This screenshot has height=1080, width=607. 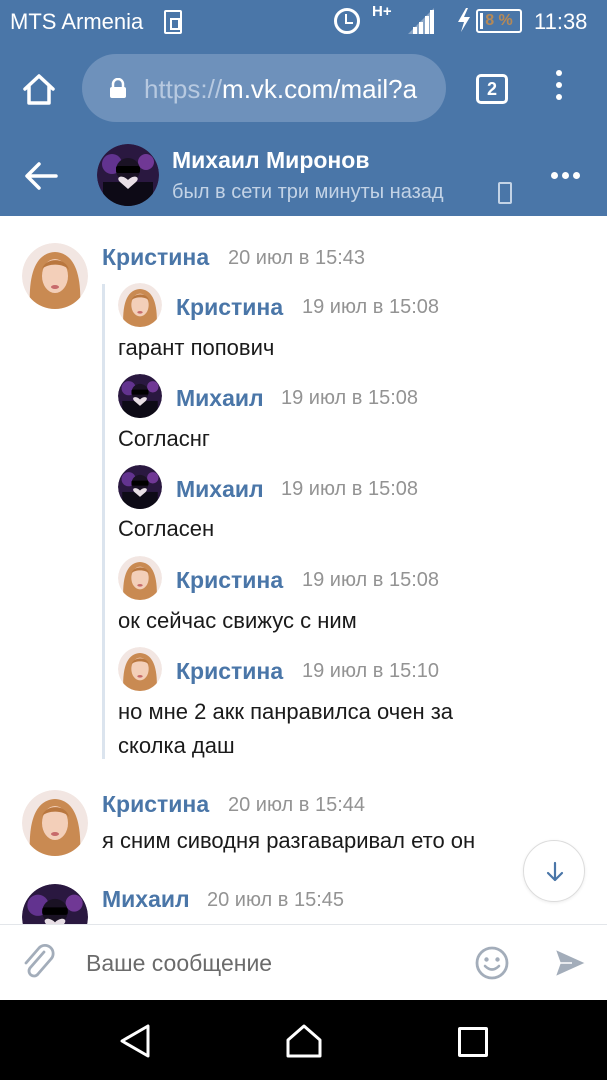 I want to click on lock-icon, so click(x=118, y=88).